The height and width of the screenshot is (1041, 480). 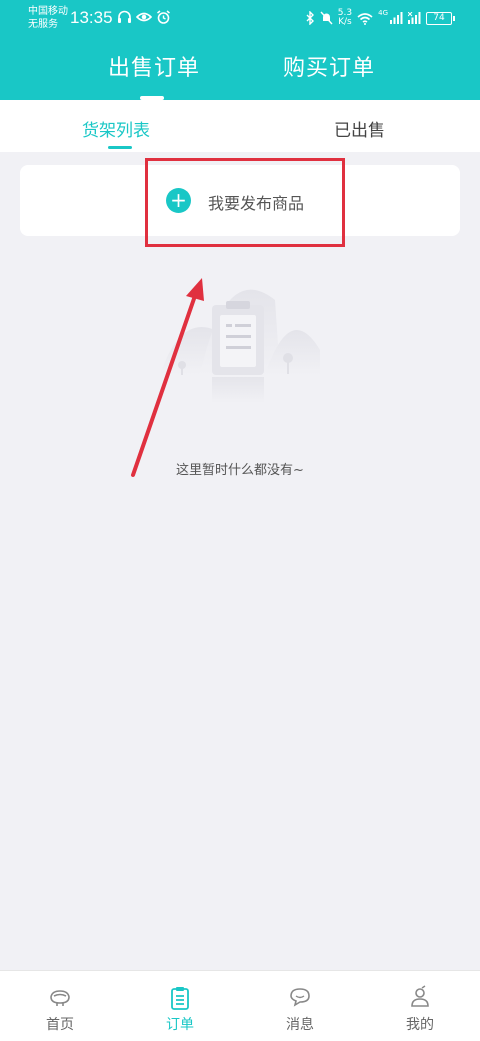 What do you see at coordinates (180, 998) in the screenshot?
I see `order-clipboard-icon` at bounding box center [180, 998].